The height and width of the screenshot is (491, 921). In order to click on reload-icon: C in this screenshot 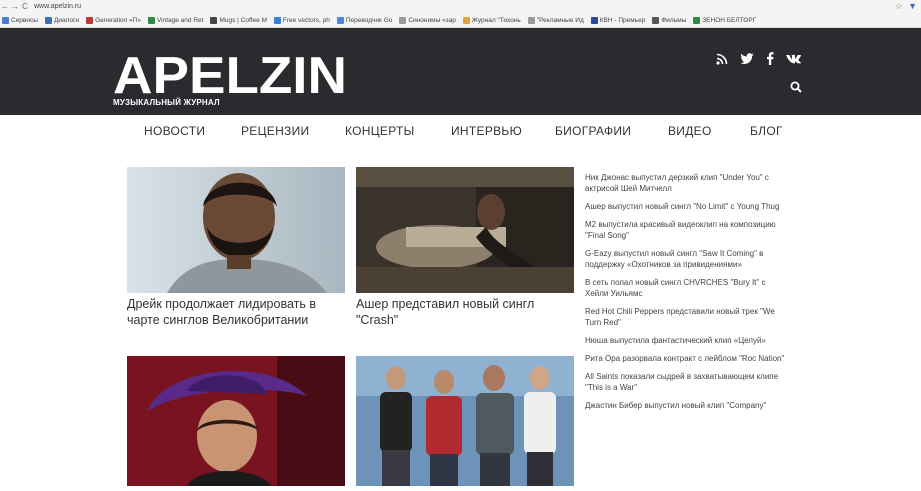, I will do `click(25, 6)`.